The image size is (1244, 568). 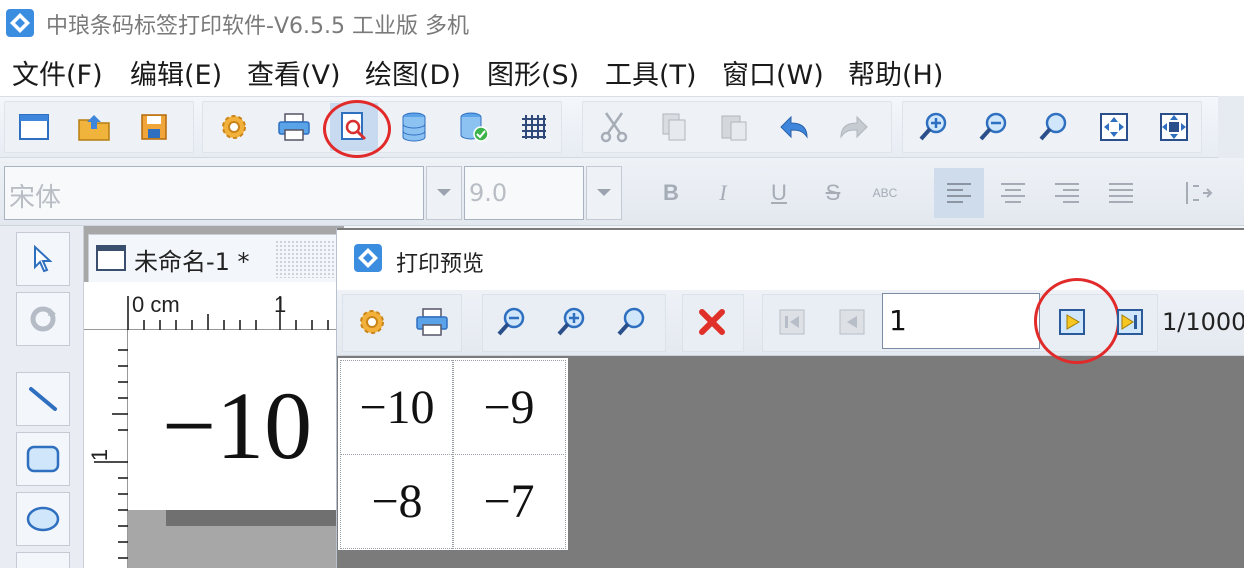 I want to click on preview-settings-button, so click(x=372, y=322).